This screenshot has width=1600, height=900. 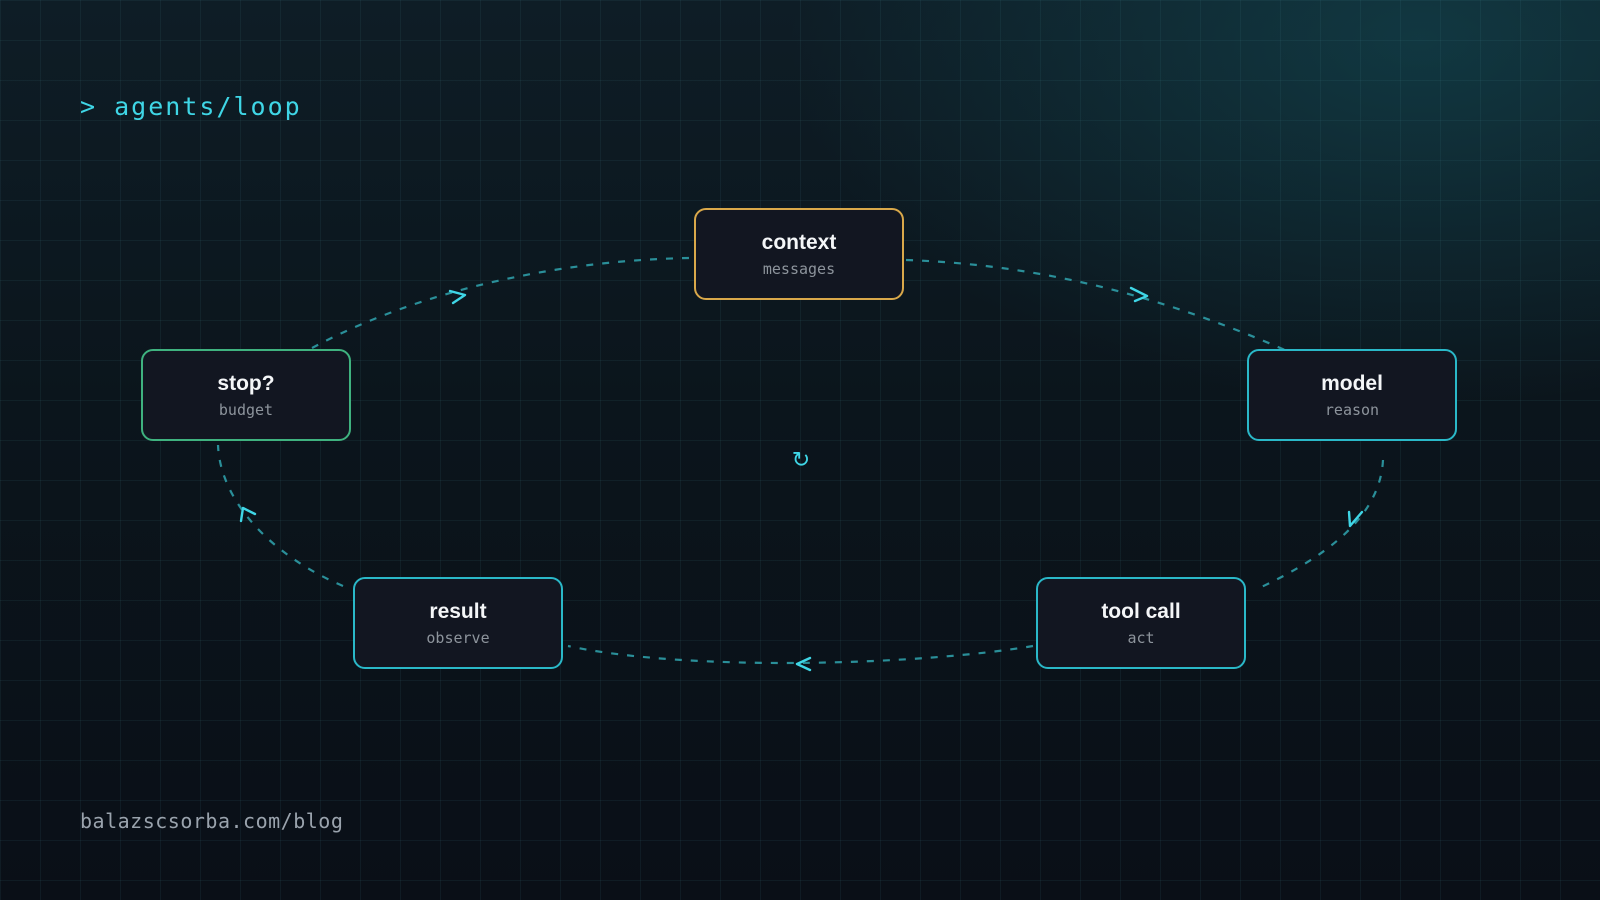 What do you see at coordinates (801, 460) in the screenshot?
I see `loop-icon: ↻` at bounding box center [801, 460].